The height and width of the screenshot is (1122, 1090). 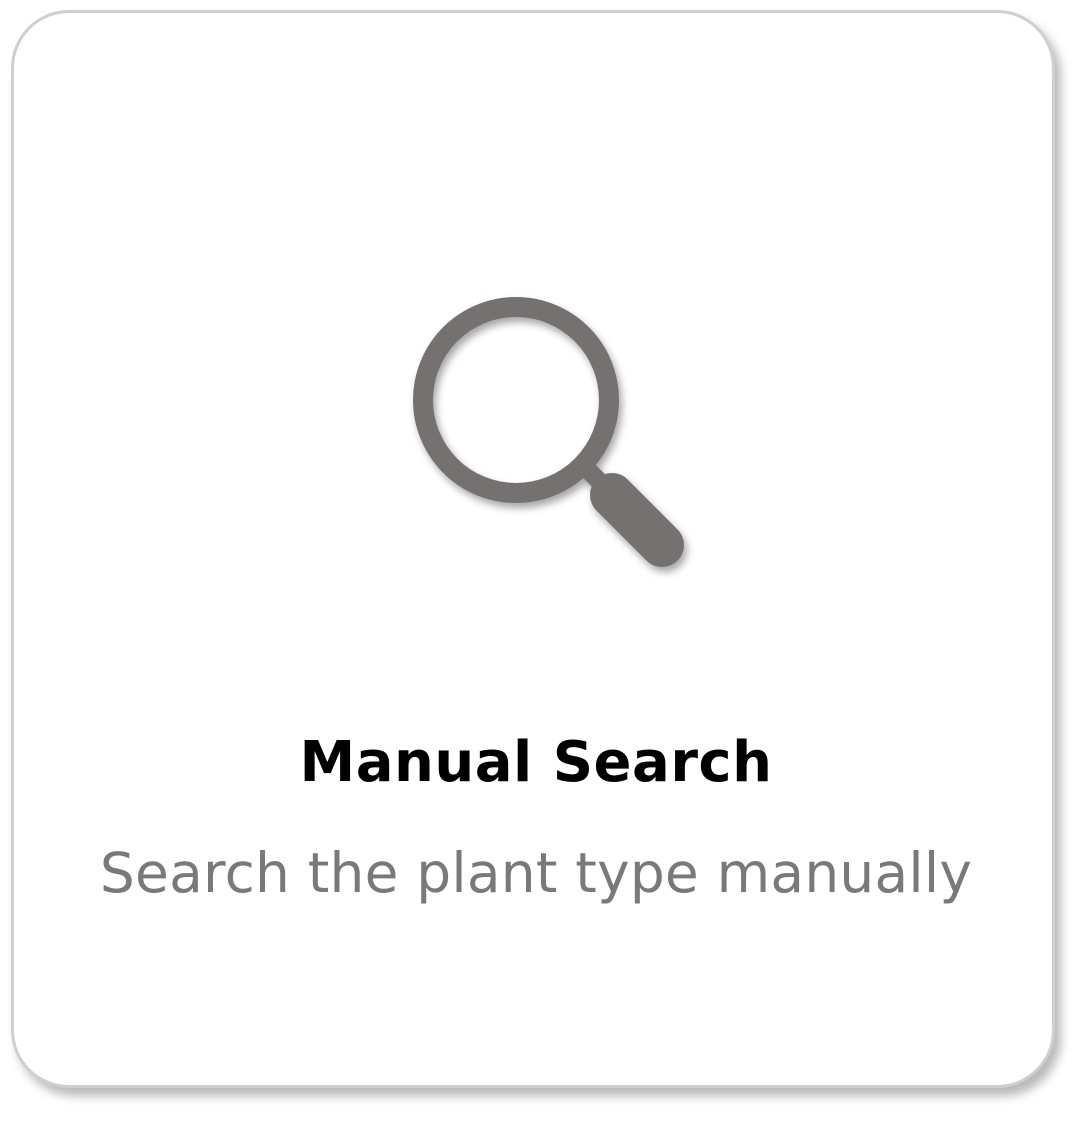 I want to click on card-subtitle: Search the plant type manually, so click(x=536, y=873).